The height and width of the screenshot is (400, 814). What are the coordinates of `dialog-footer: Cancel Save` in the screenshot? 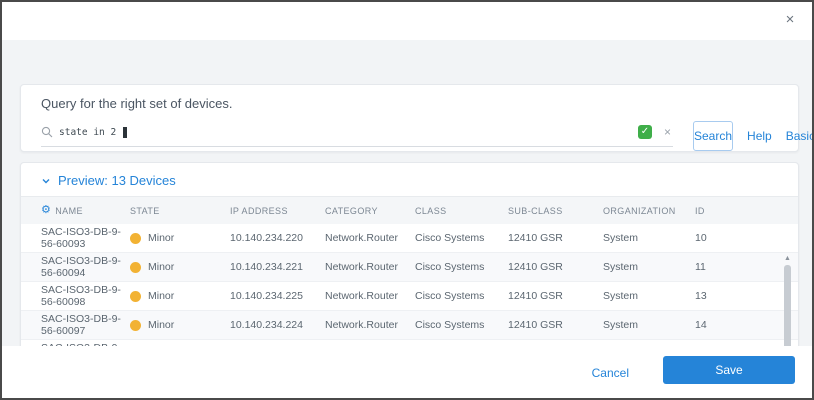 It's located at (407, 372).